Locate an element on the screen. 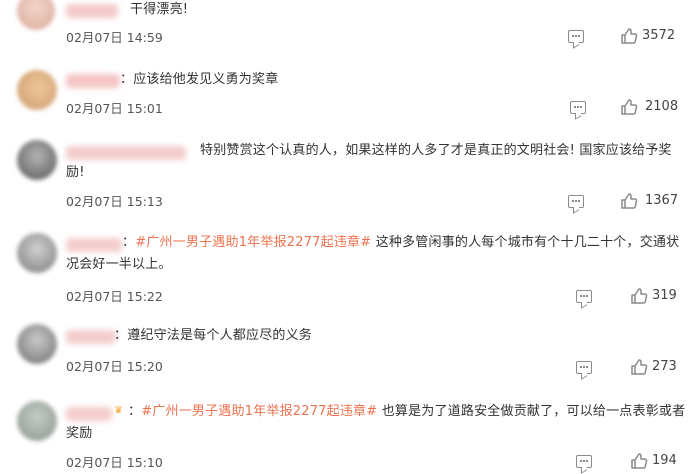  comment-time: 02月07日 15:22 is located at coordinates (114, 296).